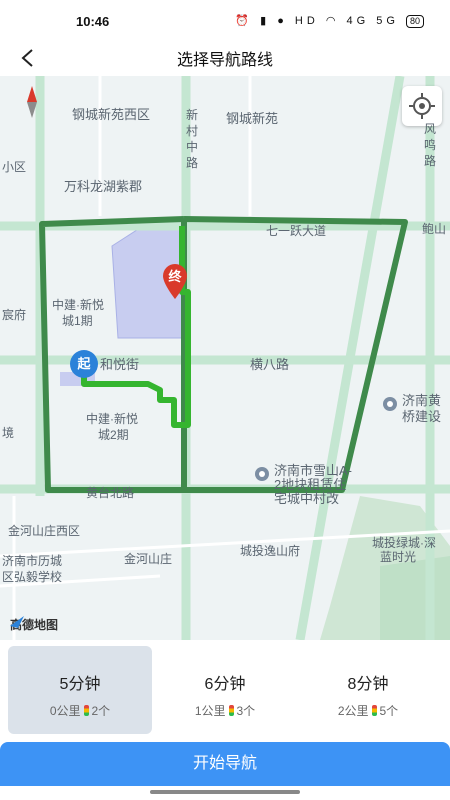 The height and width of the screenshot is (800, 450). Describe the element at coordinates (14, 167) in the screenshot. I see `map-label: 小区` at that location.